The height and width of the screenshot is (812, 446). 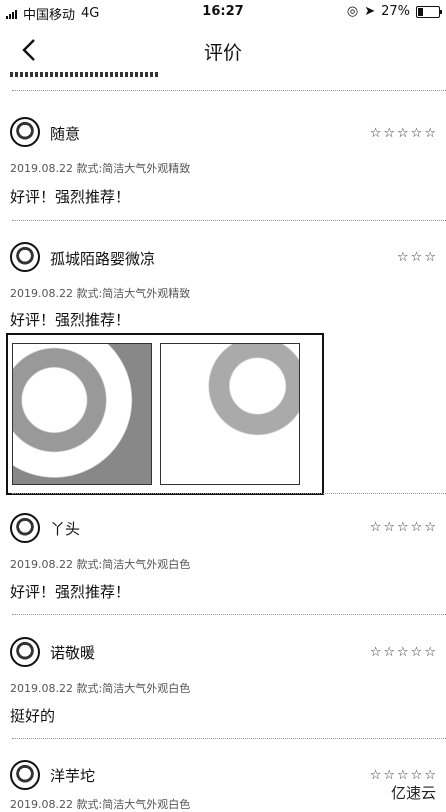 What do you see at coordinates (73, 653) in the screenshot?
I see `reviewer-name: 诺敬暖` at bounding box center [73, 653].